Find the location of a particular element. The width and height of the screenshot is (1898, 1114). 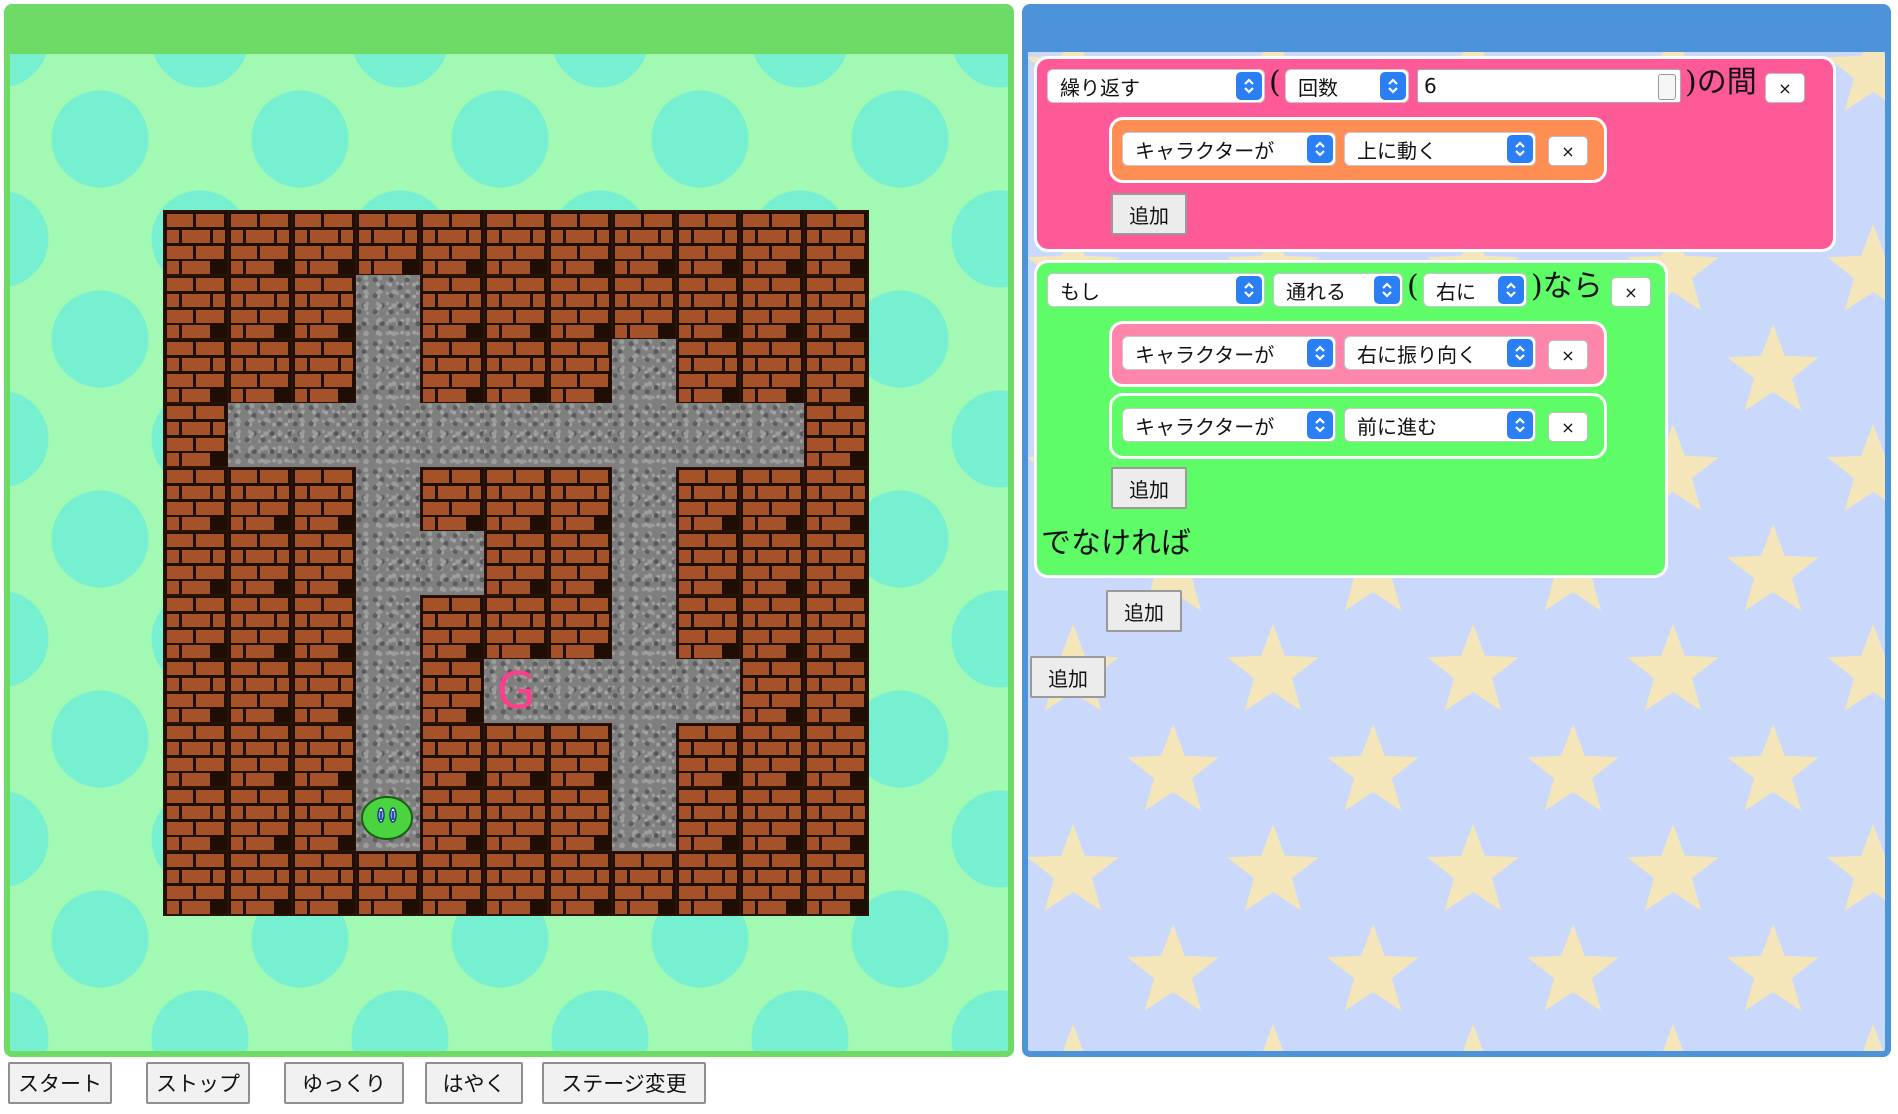

stop-button: ストップ is located at coordinates (198, 1083).